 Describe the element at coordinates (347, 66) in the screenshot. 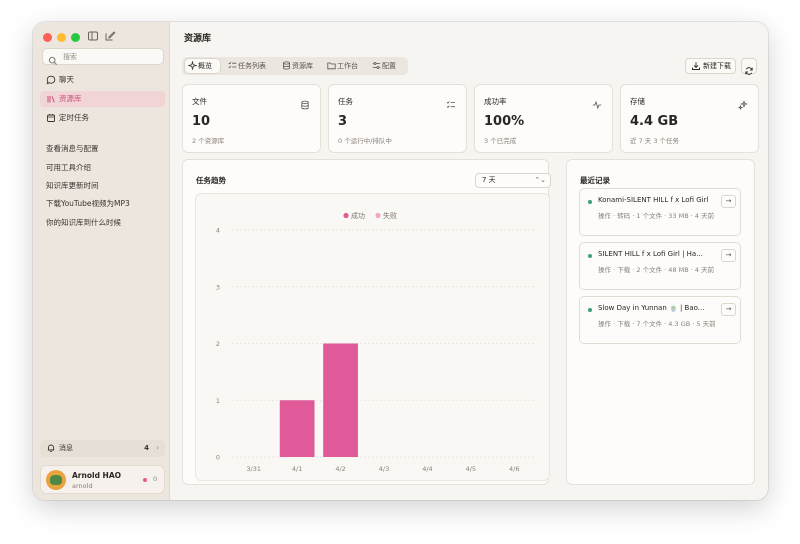

I see `tab-label: 工作台` at that location.